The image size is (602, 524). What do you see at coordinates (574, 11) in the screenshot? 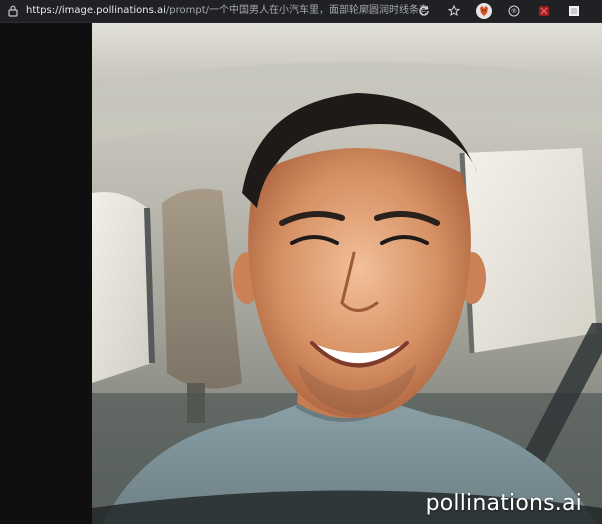
I see `extension-square-icon` at bounding box center [574, 11].